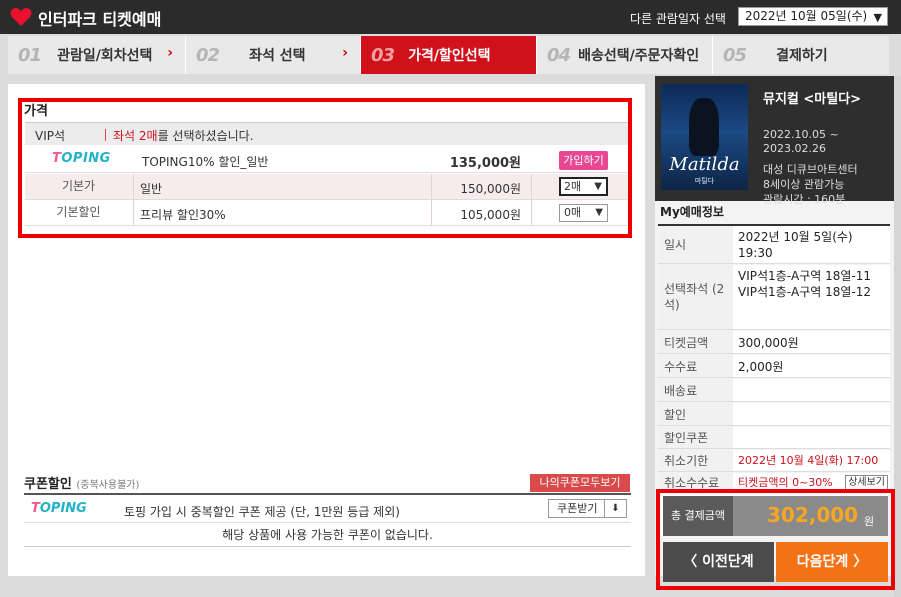 The image size is (901, 597). Describe the element at coordinates (808, 460) in the screenshot. I see `row-value: 2022년 10월 4일(화) 17:00` at that location.